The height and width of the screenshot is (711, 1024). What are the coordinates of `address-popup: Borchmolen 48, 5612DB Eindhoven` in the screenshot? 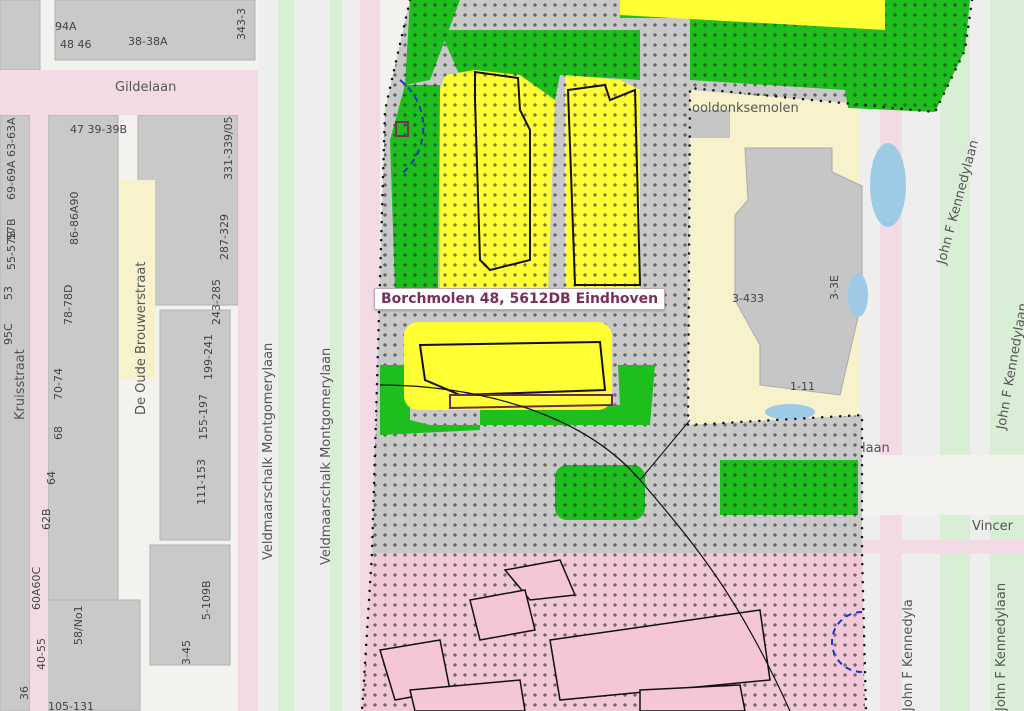 It's located at (520, 299).